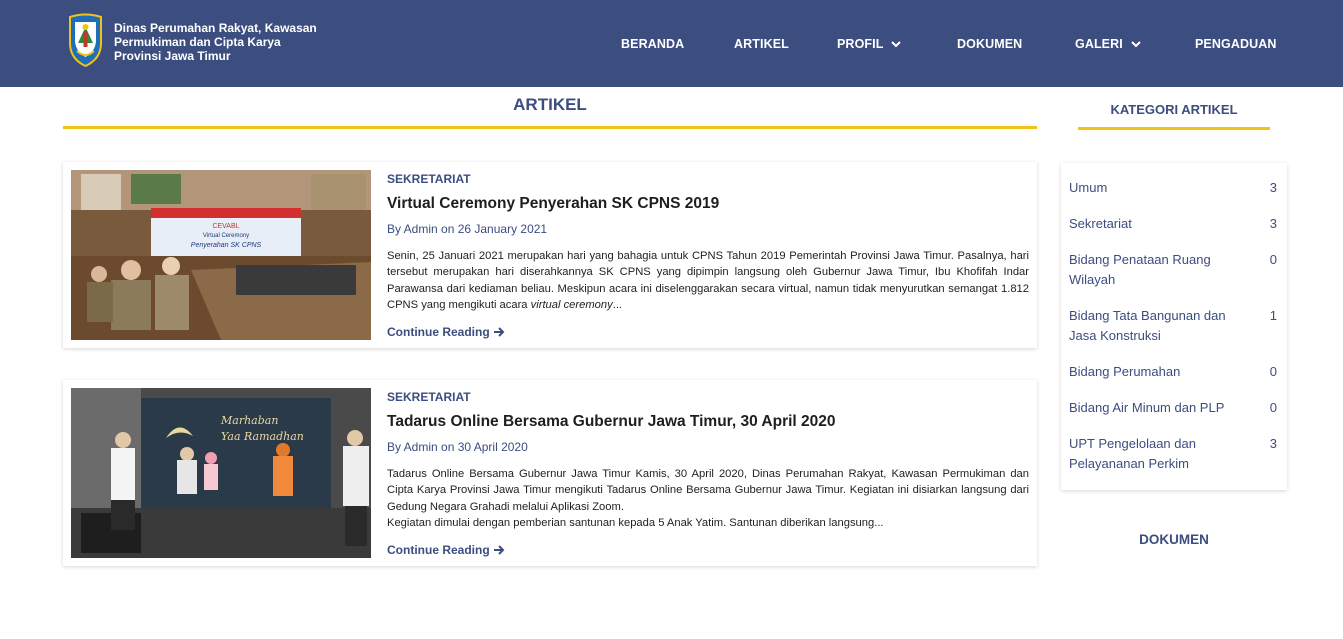 The image size is (1343, 639). I want to click on category-count: 1, so click(1273, 315).